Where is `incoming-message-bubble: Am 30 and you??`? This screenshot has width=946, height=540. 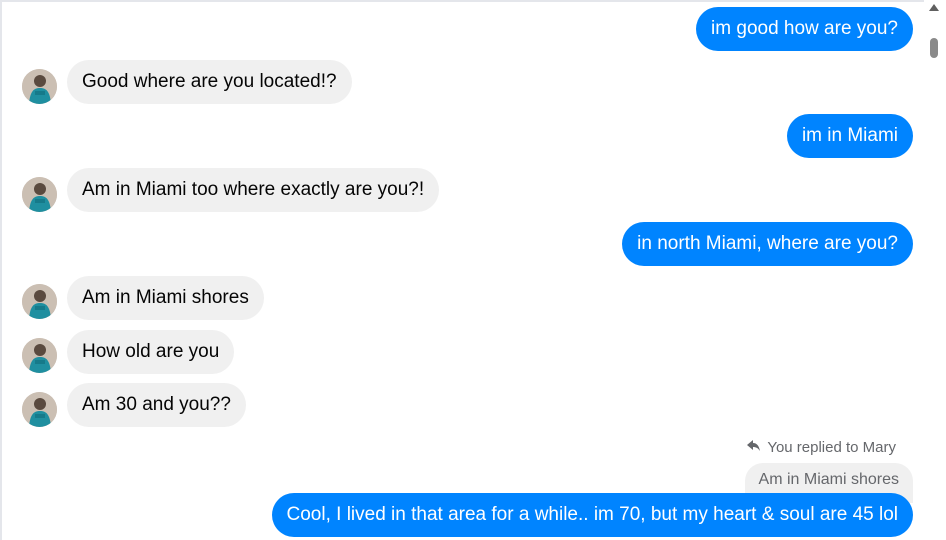 incoming-message-bubble: Am 30 and you?? is located at coordinates (156, 405).